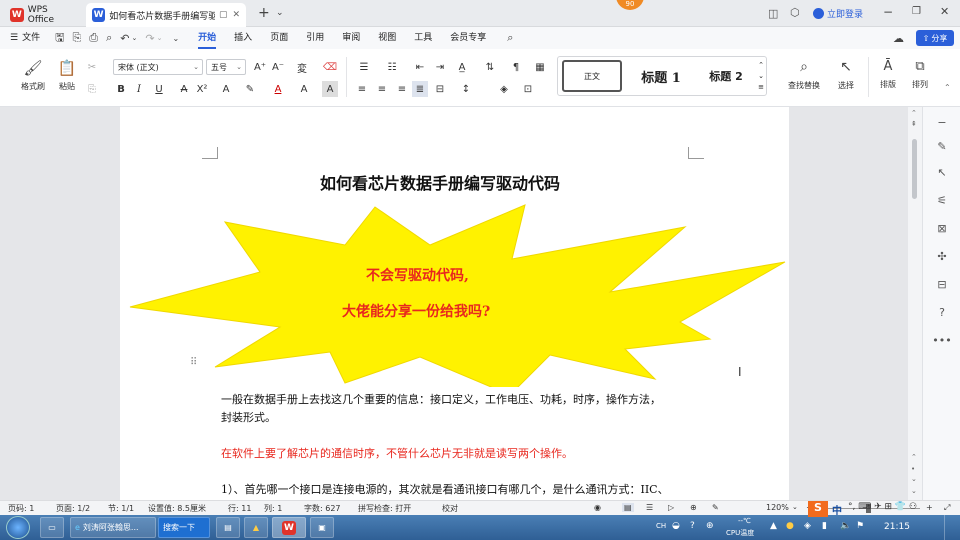 The image size is (960, 540). What do you see at coordinates (184, 89) in the screenshot?
I see `strikethrough-icon: A` at bounding box center [184, 89].